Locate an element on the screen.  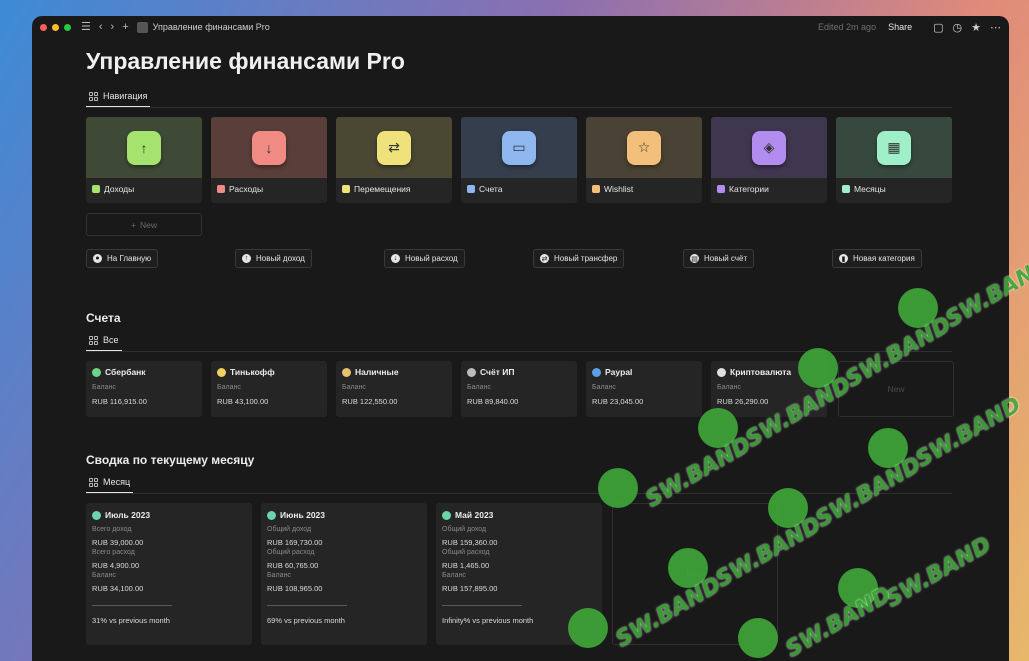
nav-card-cover: ▭ is located at coordinates (519, 147).